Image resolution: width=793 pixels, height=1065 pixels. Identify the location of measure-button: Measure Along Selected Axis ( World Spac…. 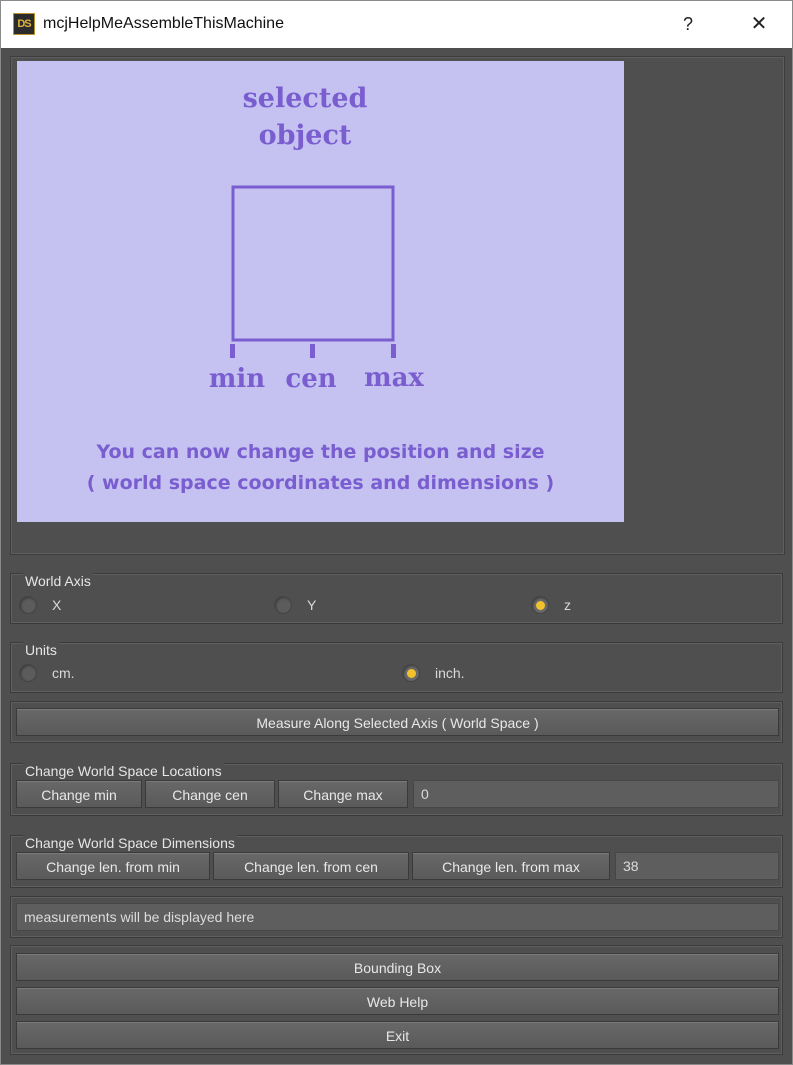
(397, 722).